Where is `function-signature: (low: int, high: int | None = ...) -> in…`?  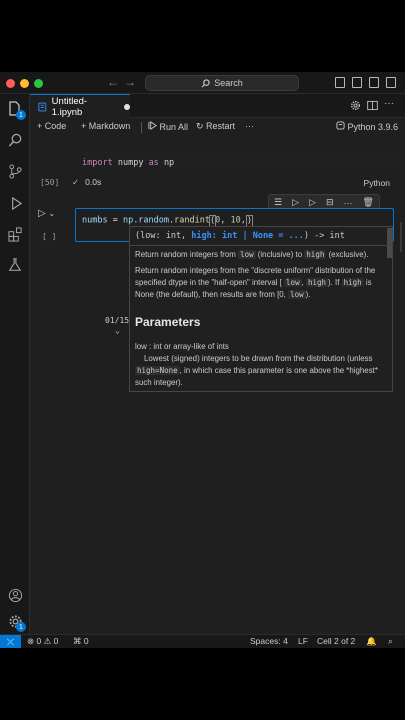
function-signature: (low: int, high: int | None = ...) -> in… is located at coordinates (240, 236).